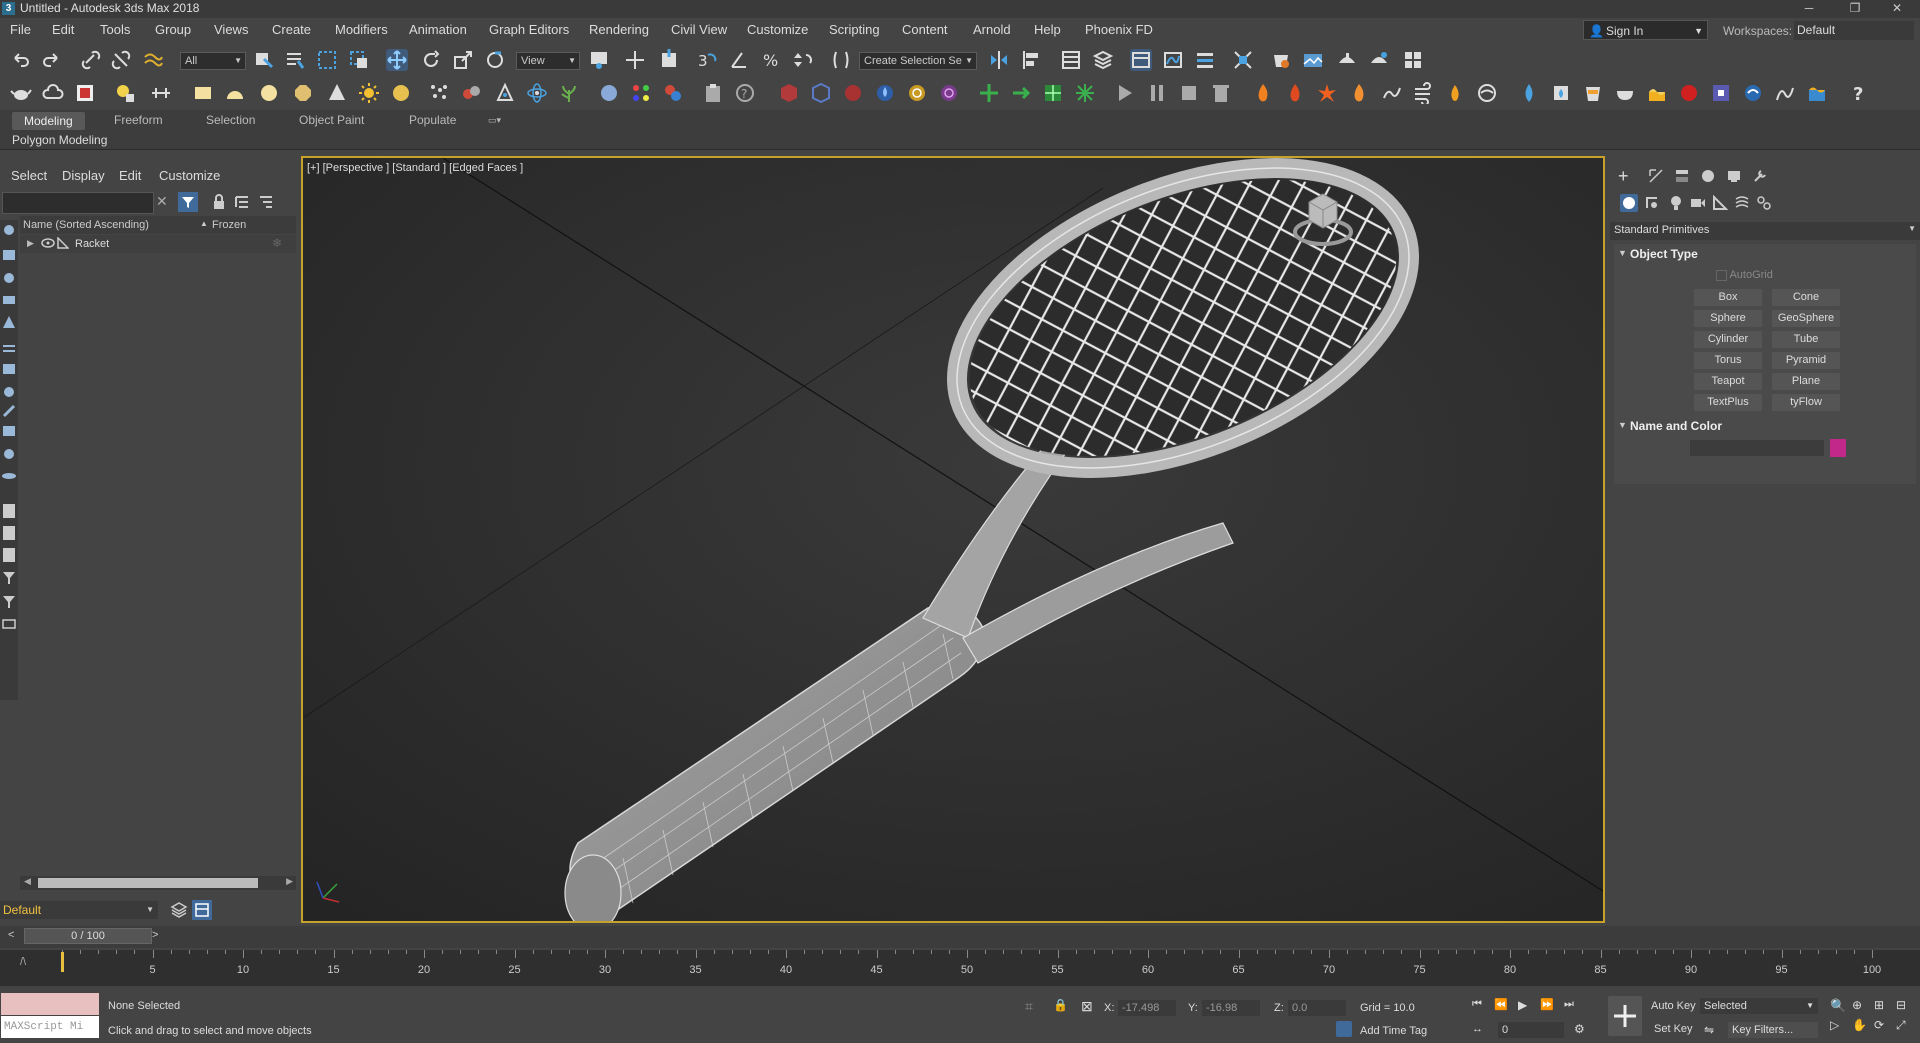 Image resolution: width=1920 pixels, height=1043 pixels. Describe the element at coordinates (1734, 177) in the screenshot. I see `display-tab-icon` at that location.